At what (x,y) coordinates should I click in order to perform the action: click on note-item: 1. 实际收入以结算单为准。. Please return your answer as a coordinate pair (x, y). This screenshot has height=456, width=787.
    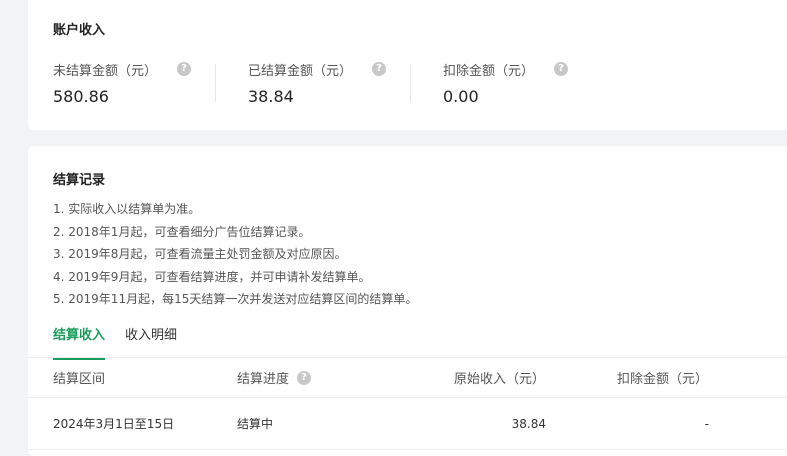
    Looking at the image, I should click on (127, 209).